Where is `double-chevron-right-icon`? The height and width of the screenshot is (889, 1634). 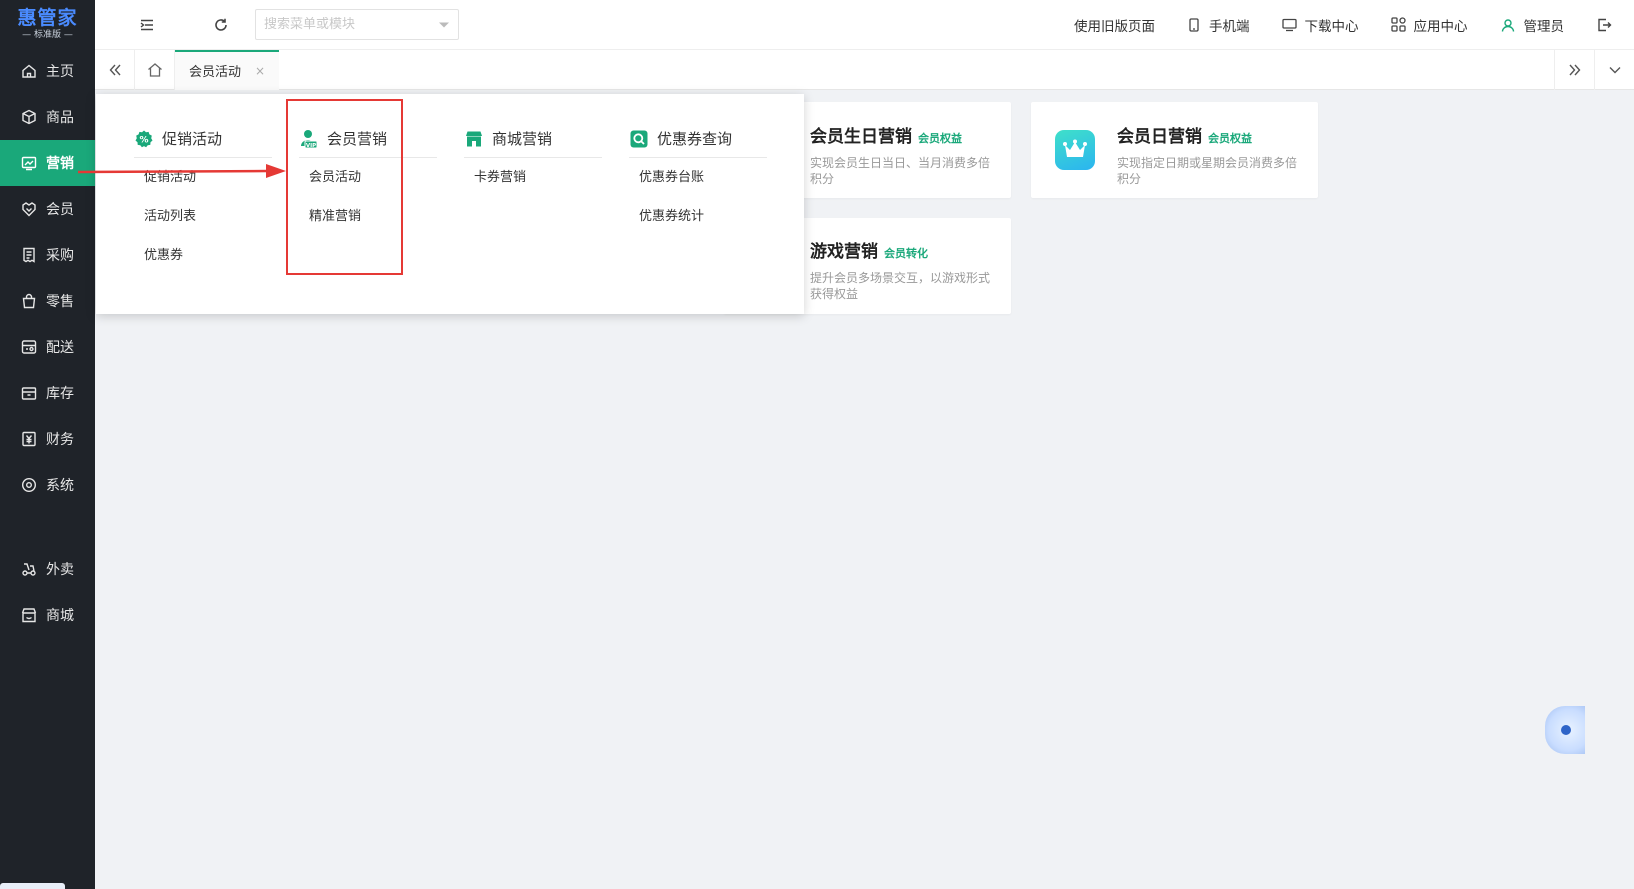 double-chevron-right-icon is located at coordinates (1574, 69).